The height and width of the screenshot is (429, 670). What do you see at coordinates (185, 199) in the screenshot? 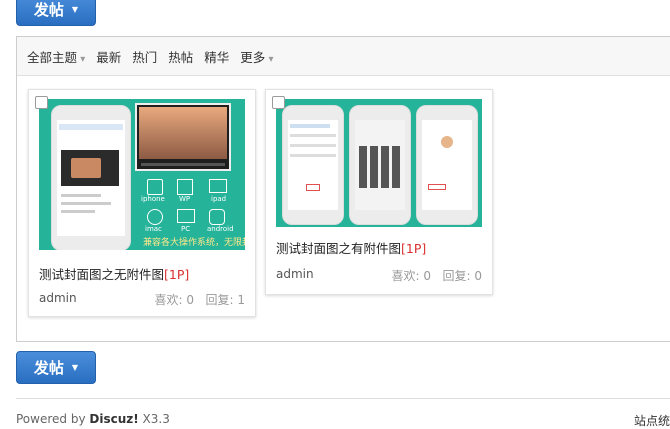
I see `platform-label: WP` at bounding box center [185, 199].